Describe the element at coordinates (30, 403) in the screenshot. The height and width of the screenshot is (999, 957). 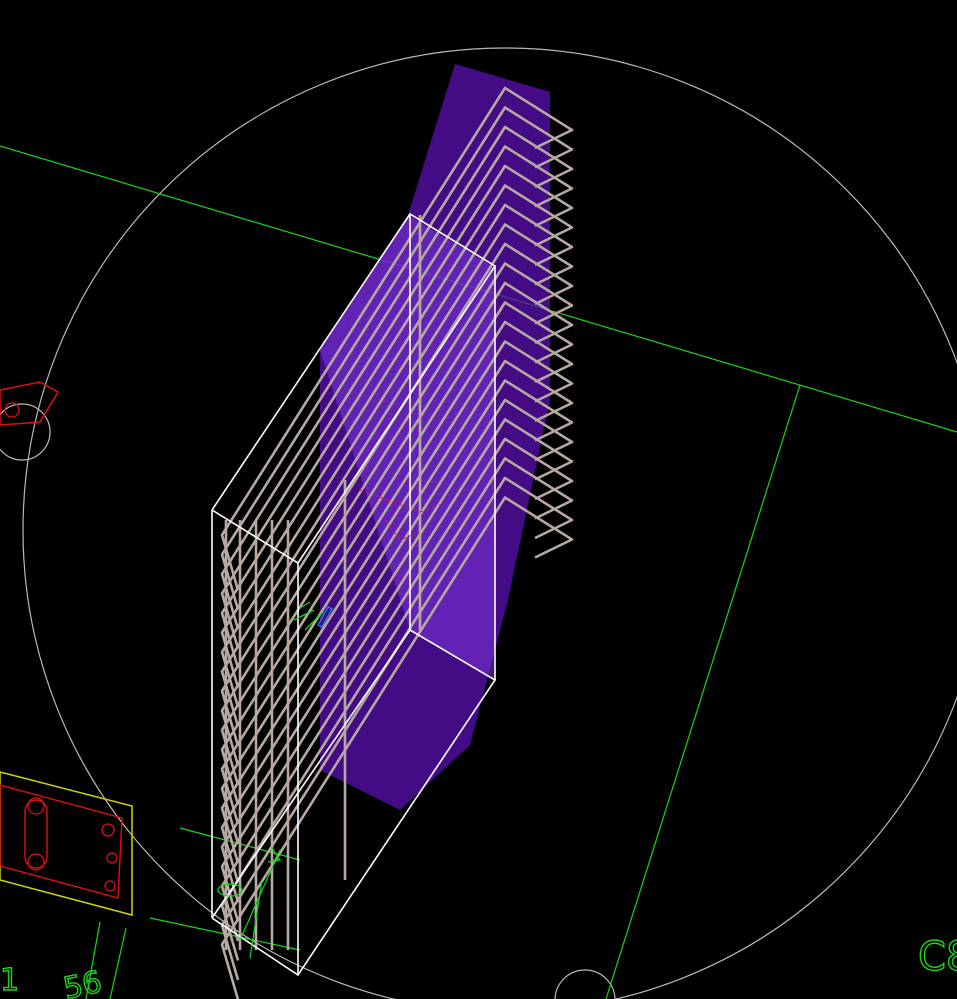
I see `detail-left` at that location.